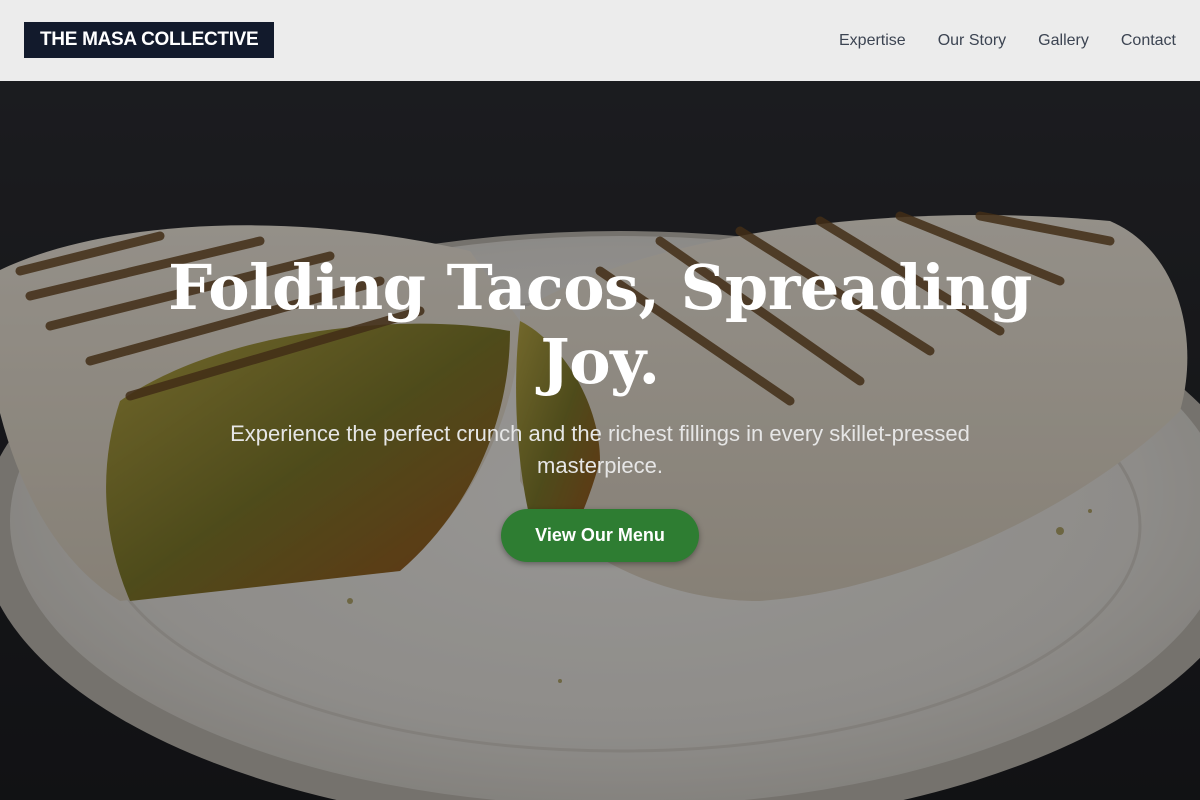 The height and width of the screenshot is (800, 1200). I want to click on hero-title: Folding Tacos, Spreading Joy., so click(600, 324).